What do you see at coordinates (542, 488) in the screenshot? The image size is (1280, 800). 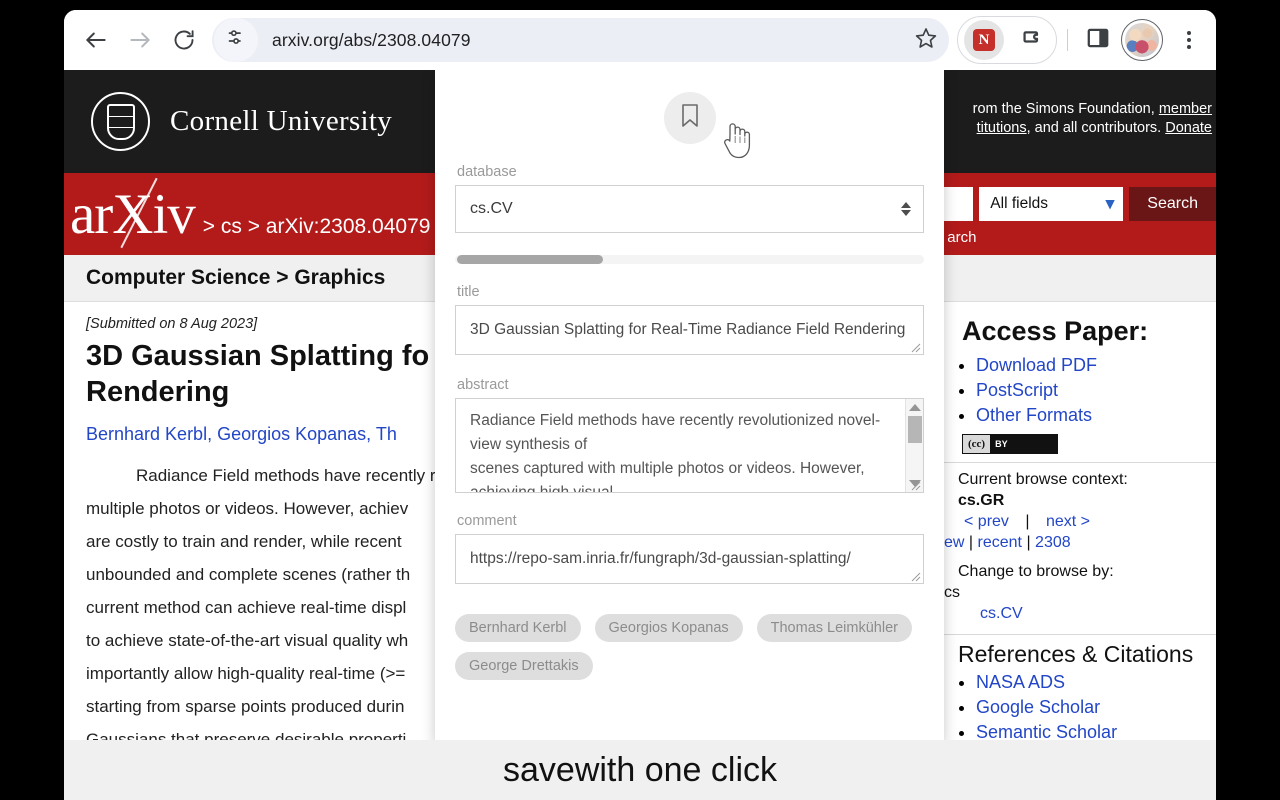 I see `abstract-value-line: achieving high visual` at bounding box center [542, 488].